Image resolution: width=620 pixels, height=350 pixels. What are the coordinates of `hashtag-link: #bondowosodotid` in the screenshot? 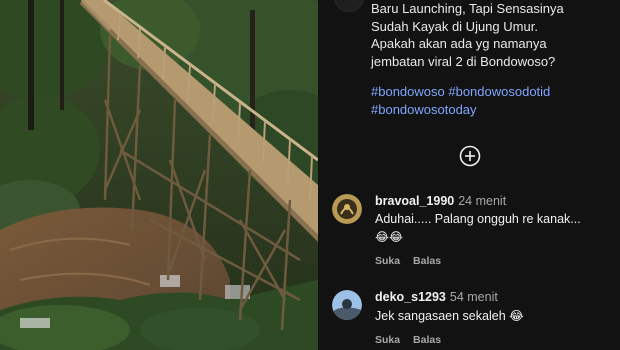 It's located at (499, 91).